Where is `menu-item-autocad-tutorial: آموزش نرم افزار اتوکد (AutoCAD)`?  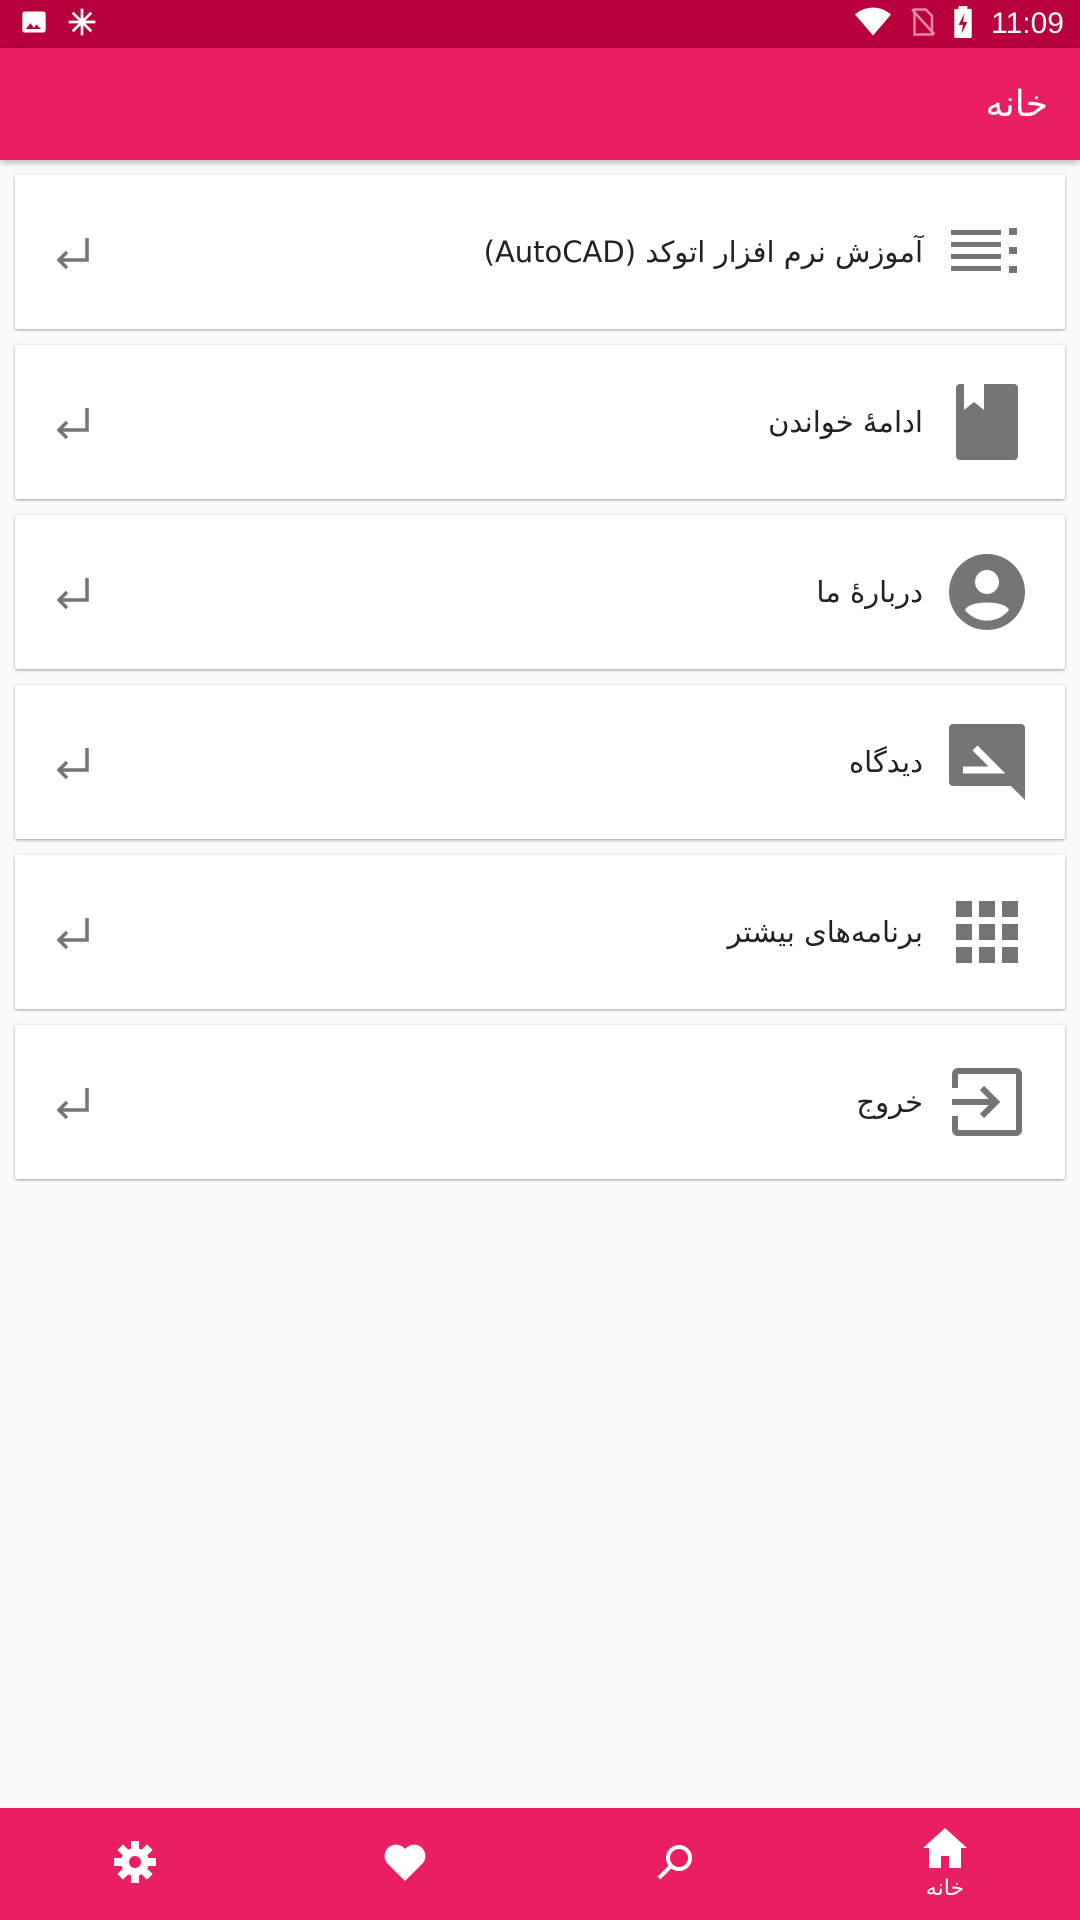 menu-item-autocad-tutorial: آموزش نرم افزار اتوکد (AutoCAD) is located at coordinates (540, 252).